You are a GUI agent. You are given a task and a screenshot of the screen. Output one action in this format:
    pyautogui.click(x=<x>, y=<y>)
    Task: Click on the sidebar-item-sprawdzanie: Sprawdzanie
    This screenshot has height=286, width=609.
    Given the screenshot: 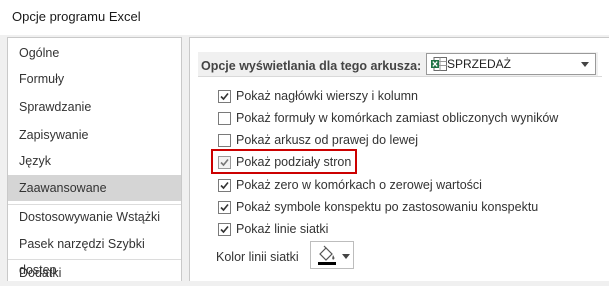 What is the action you would take?
    pyautogui.click(x=94, y=107)
    